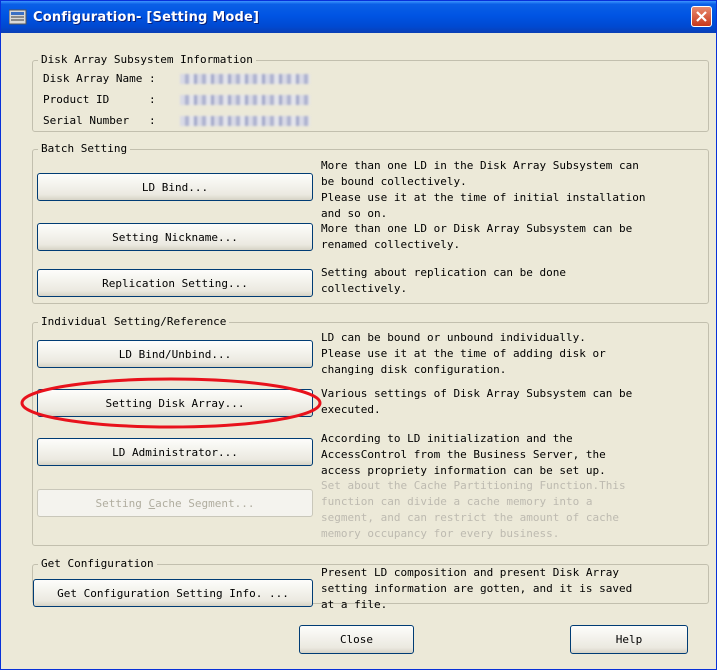 Image resolution: width=717 pixels, height=670 pixels. I want to click on disk-info-legend: Disk Array Subsystem Information, so click(147, 59).